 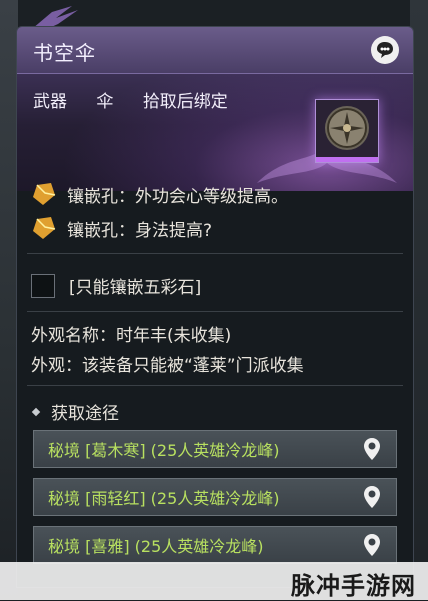 I want to click on watermark-bar: 脉冲手游网, so click(x=214, y=581).